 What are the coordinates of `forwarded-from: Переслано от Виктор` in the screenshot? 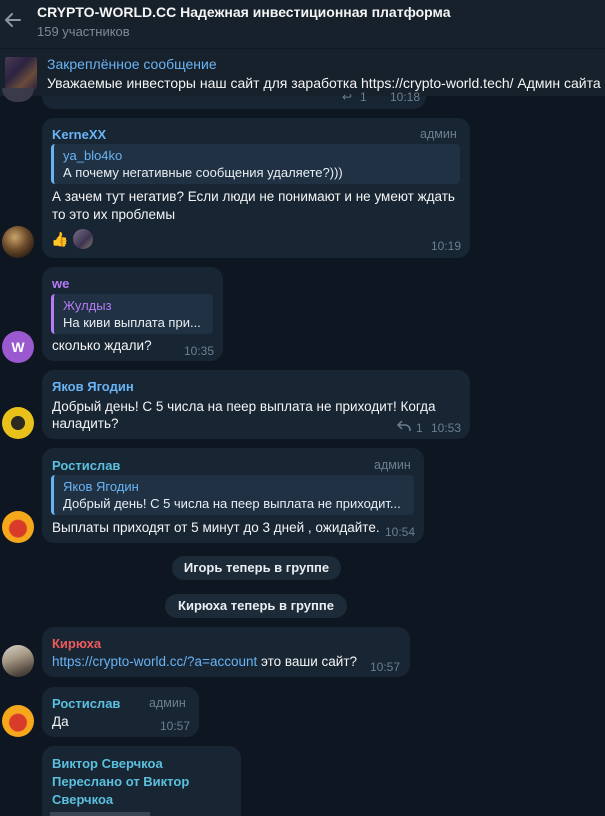 It's located at (120, 781).